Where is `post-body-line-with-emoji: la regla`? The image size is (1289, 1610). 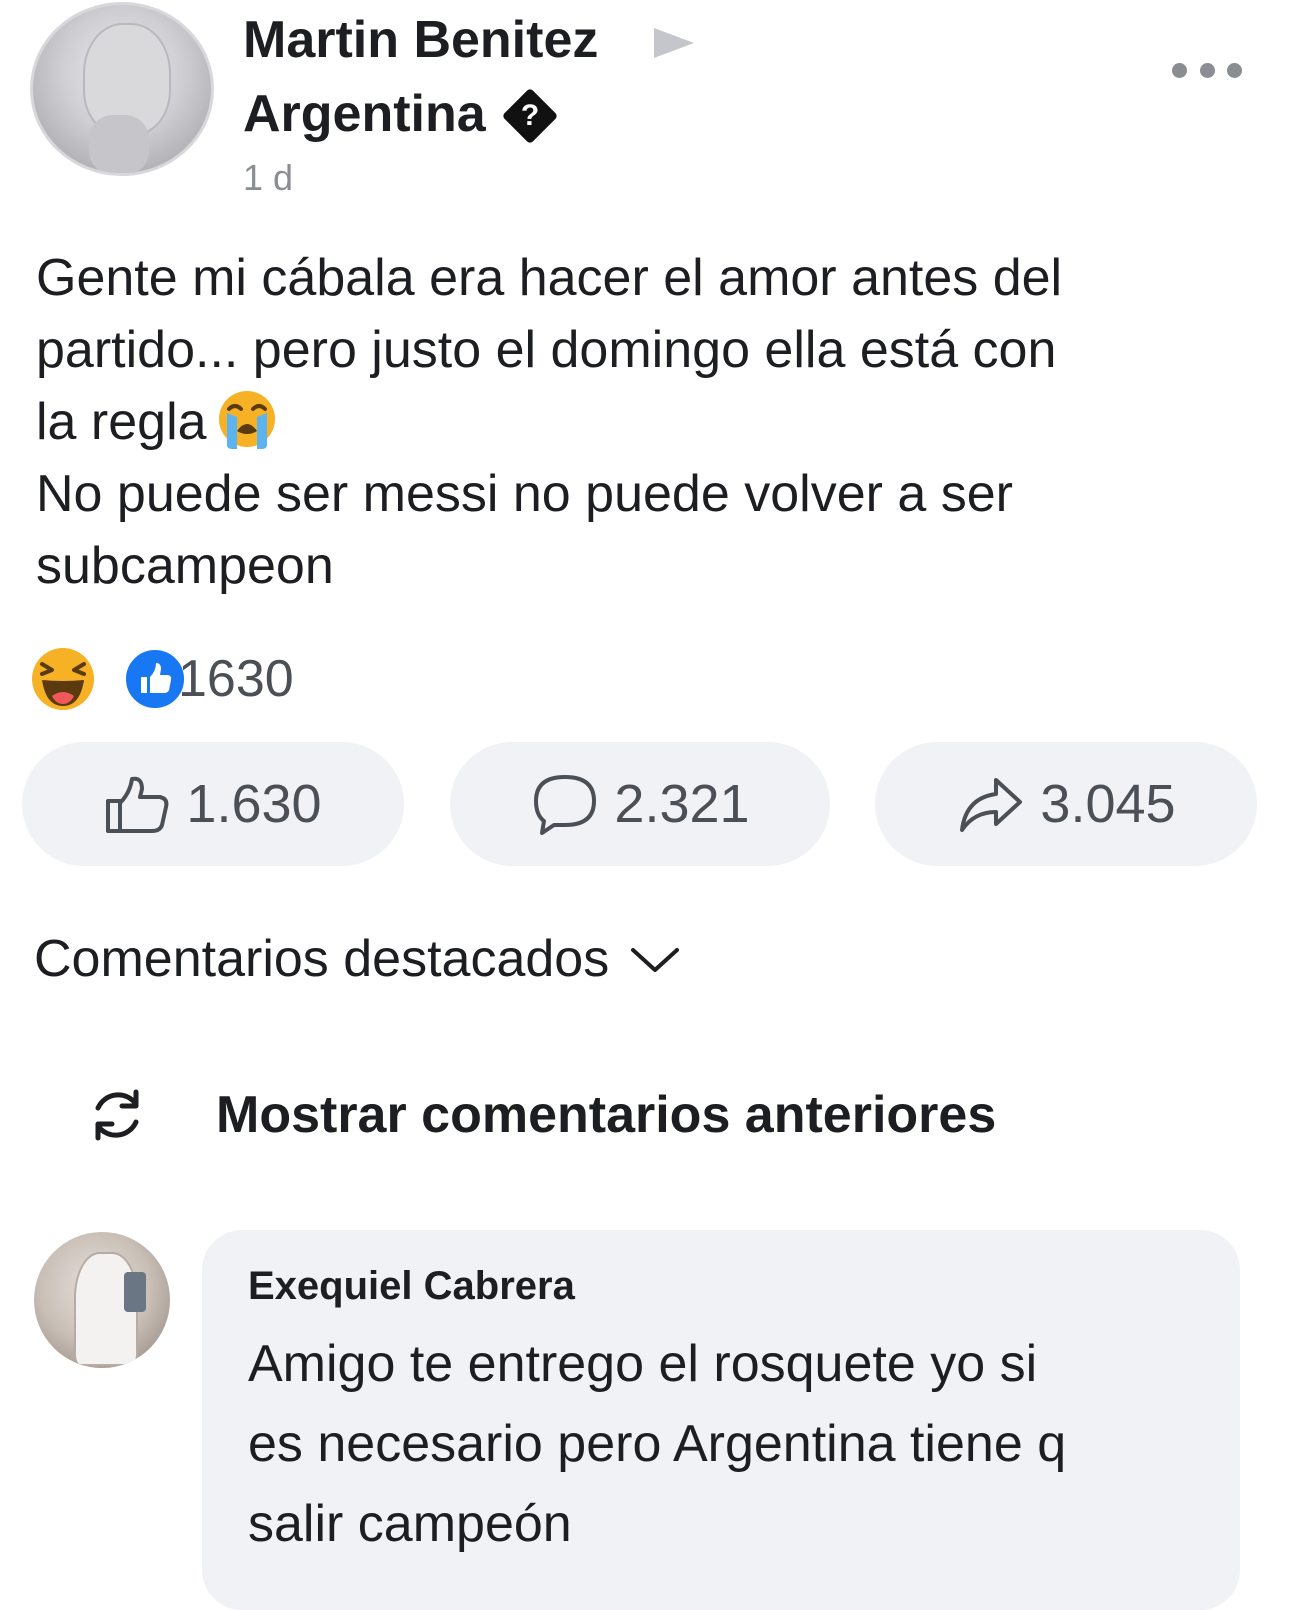 post-body-line-with-emoji: la regla is located at coordinates (651, 422).